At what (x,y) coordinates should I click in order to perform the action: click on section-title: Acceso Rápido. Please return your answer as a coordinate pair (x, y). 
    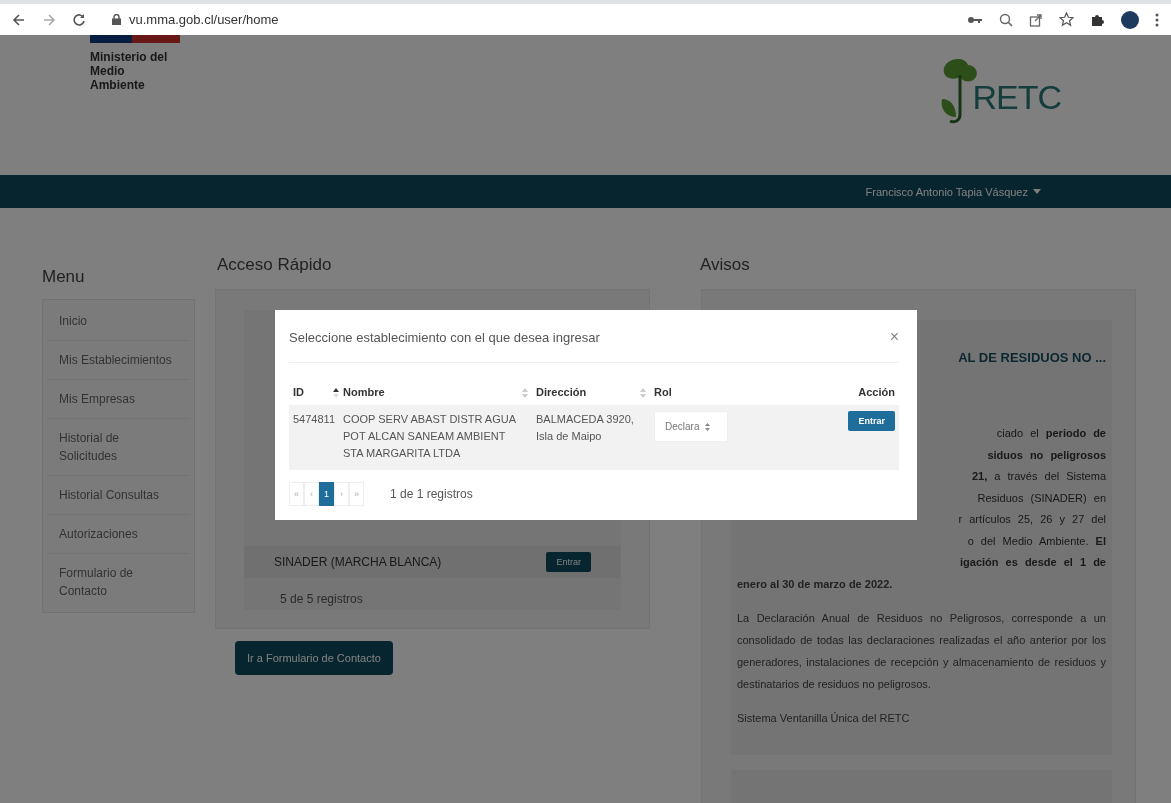
    Looking at the image, I should click on (275, 265).